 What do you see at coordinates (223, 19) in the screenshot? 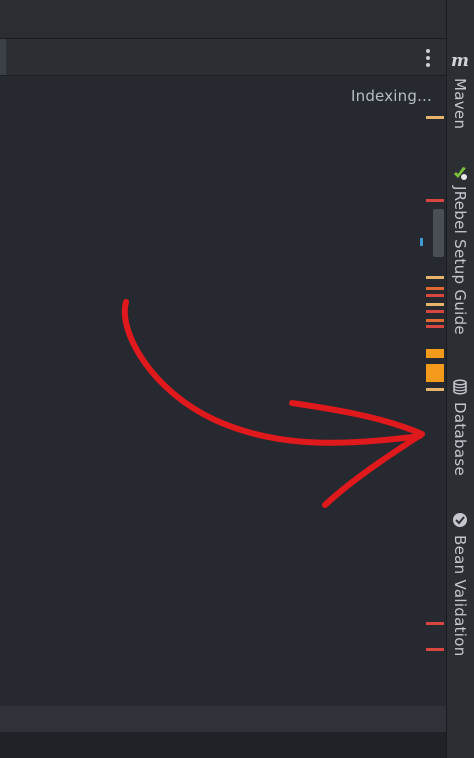
I see `top-toolbar-strip` at bounding box center [223, 19].